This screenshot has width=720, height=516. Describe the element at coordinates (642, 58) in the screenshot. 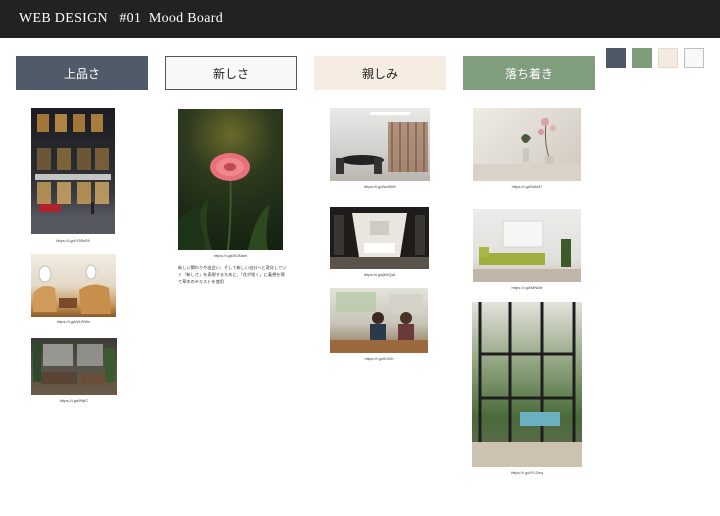

I see `swatch-sage` at that location.